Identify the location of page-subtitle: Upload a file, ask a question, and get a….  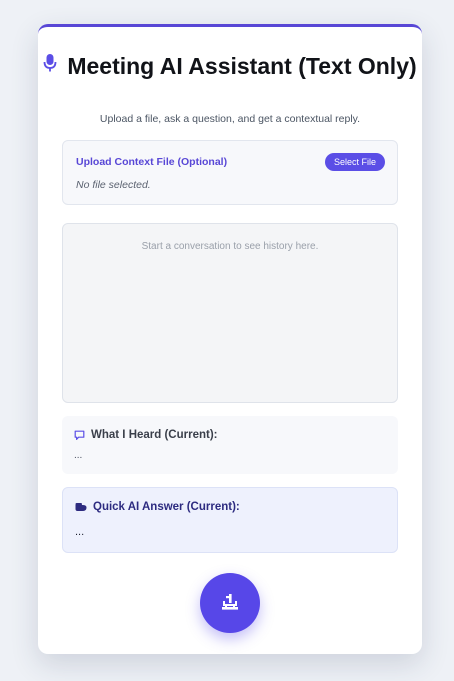
(230, 119).